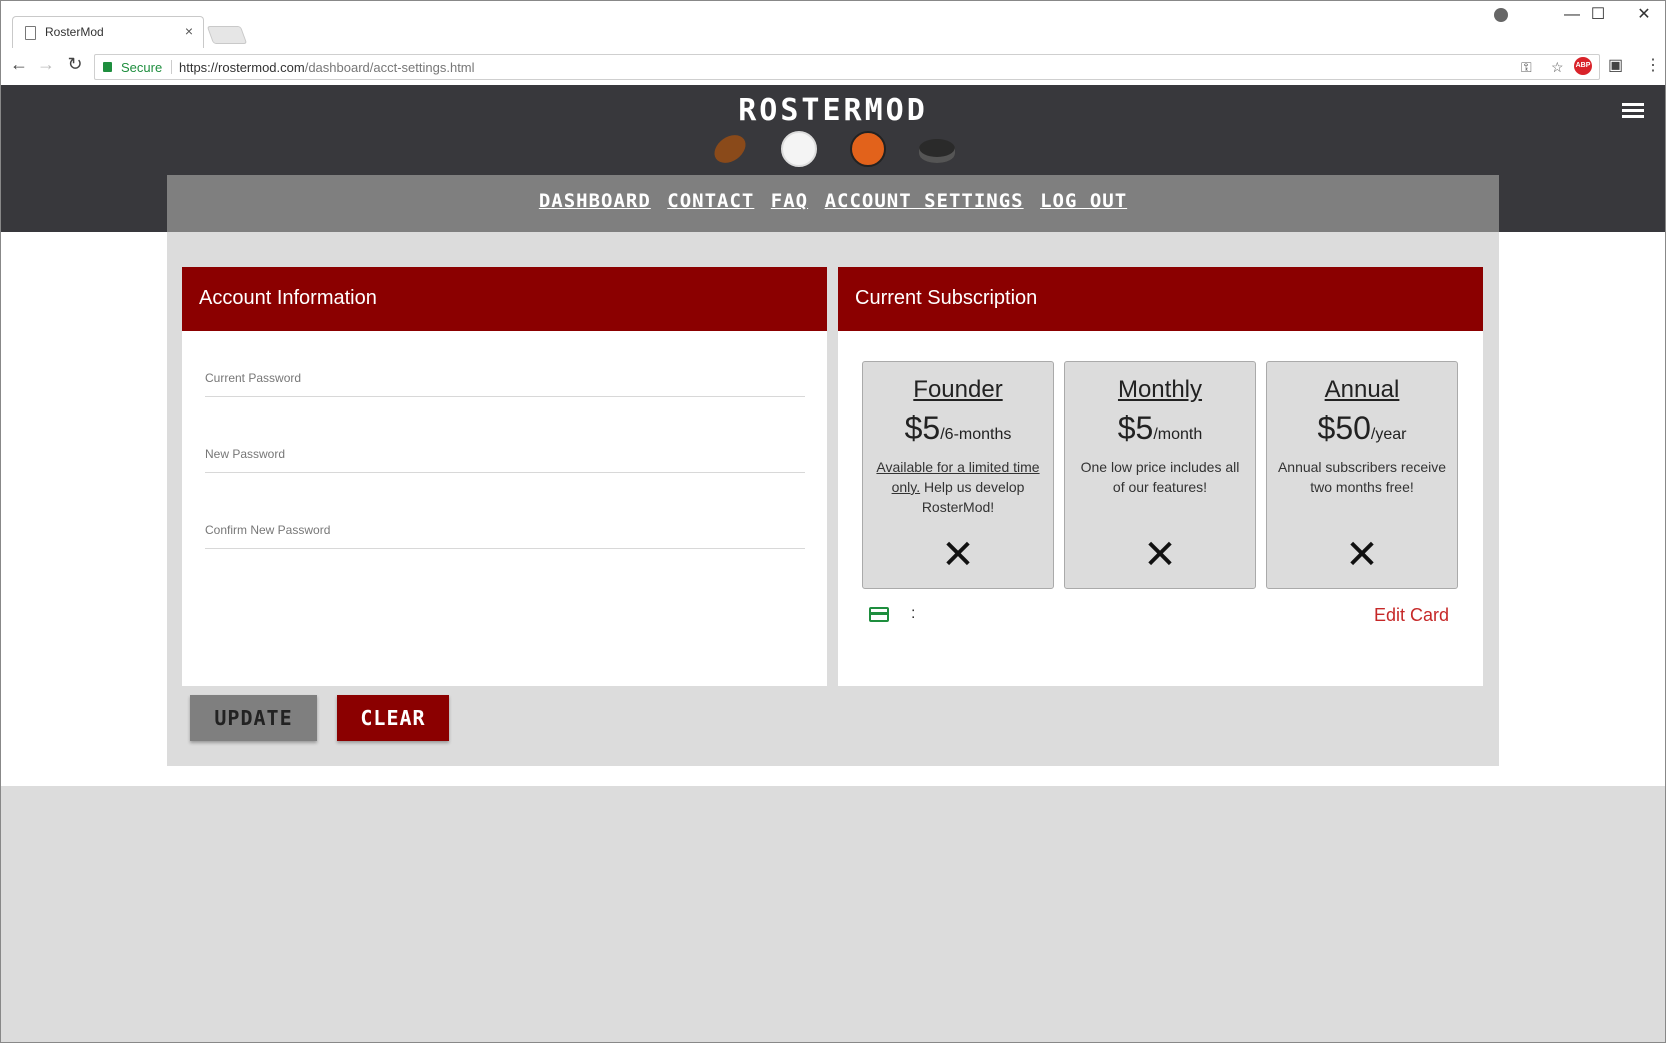  Describe the element at coordinates (46, 64) in the screenshot. I see `forward-icon: →` at that location.